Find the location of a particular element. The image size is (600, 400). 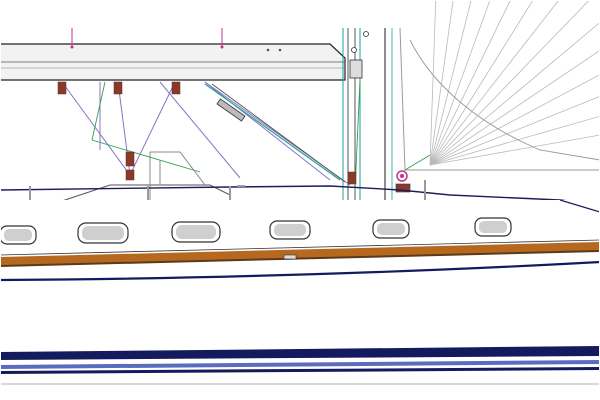

sail-edge is located at coordinates (499, 99).